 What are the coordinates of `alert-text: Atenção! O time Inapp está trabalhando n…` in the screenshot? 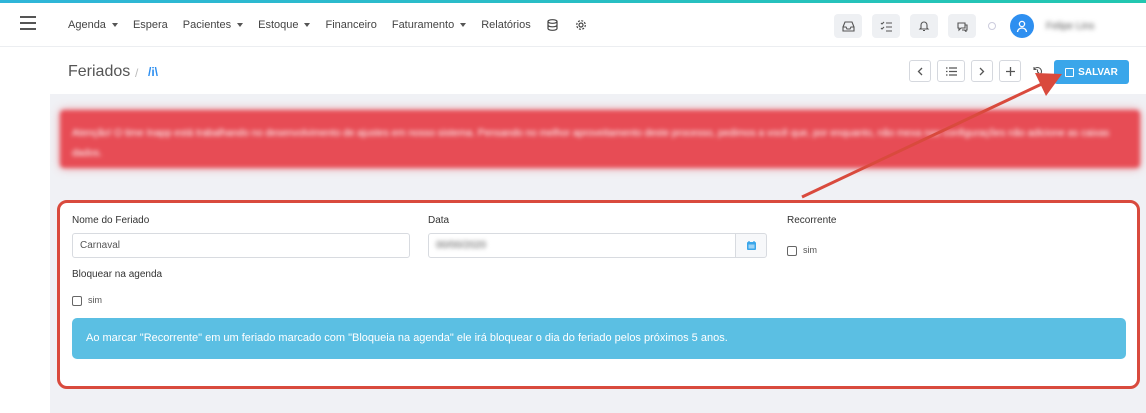 It's located at (591, 143).